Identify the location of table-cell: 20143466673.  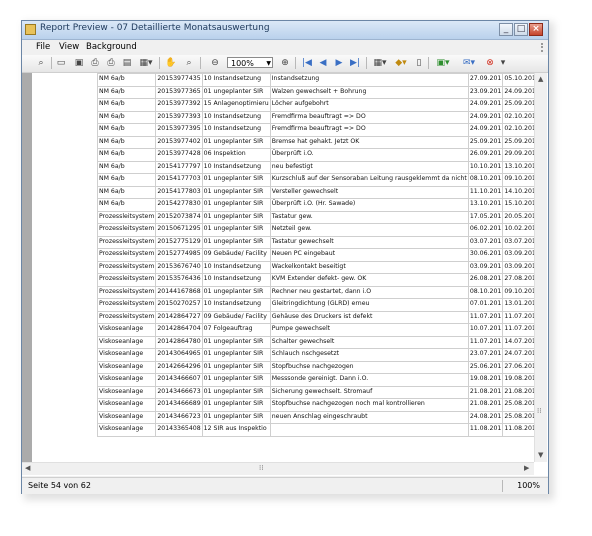
(179, 392).